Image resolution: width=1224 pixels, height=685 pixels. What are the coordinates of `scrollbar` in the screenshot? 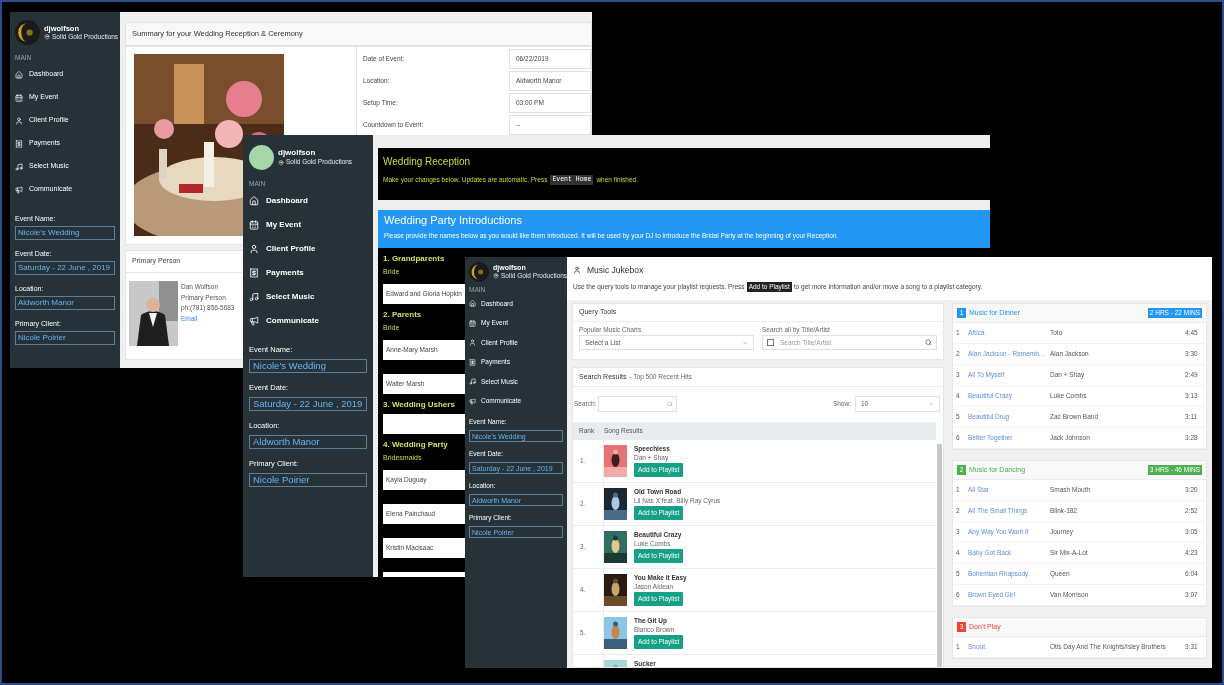 It's located at (939, 555).